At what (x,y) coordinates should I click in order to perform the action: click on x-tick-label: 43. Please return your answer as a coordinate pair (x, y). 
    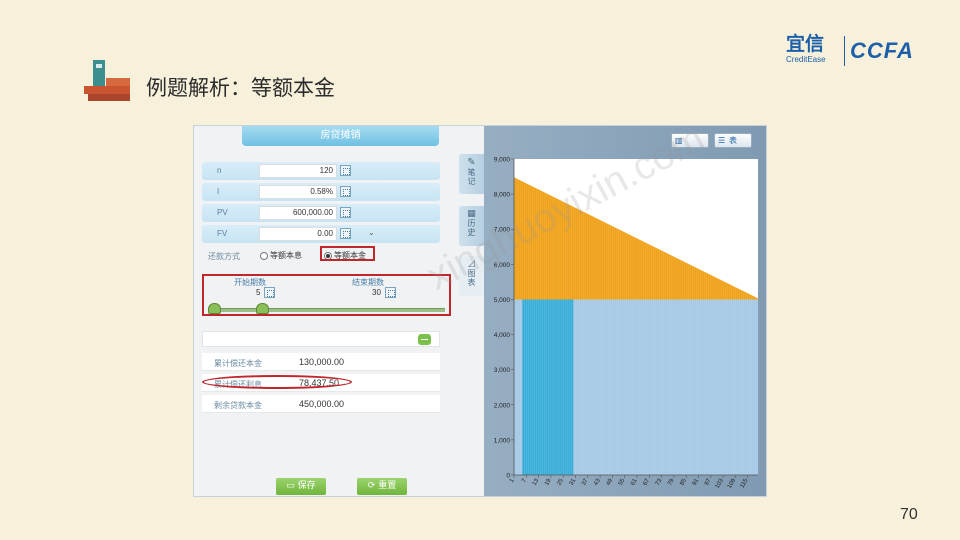
    Looking at the image, I should click on (597, 481).